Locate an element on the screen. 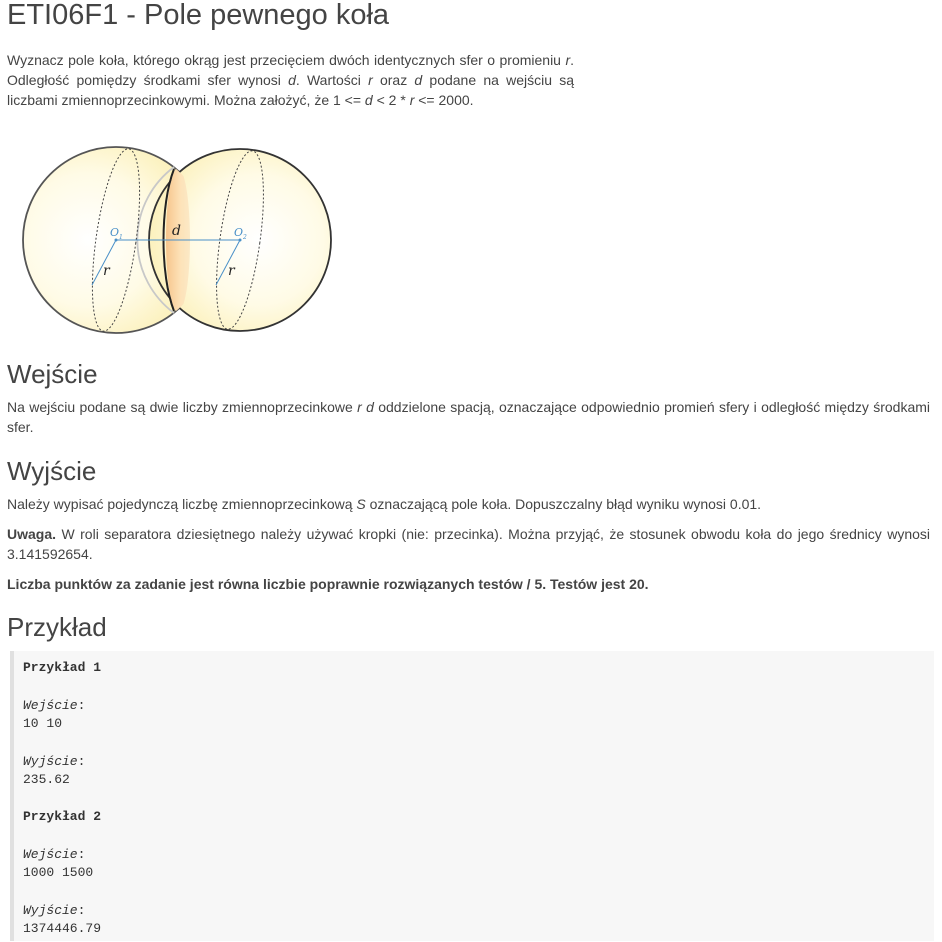 This screenshot has width=942, height=942. output-var: S is located at coordinates (361, 504).